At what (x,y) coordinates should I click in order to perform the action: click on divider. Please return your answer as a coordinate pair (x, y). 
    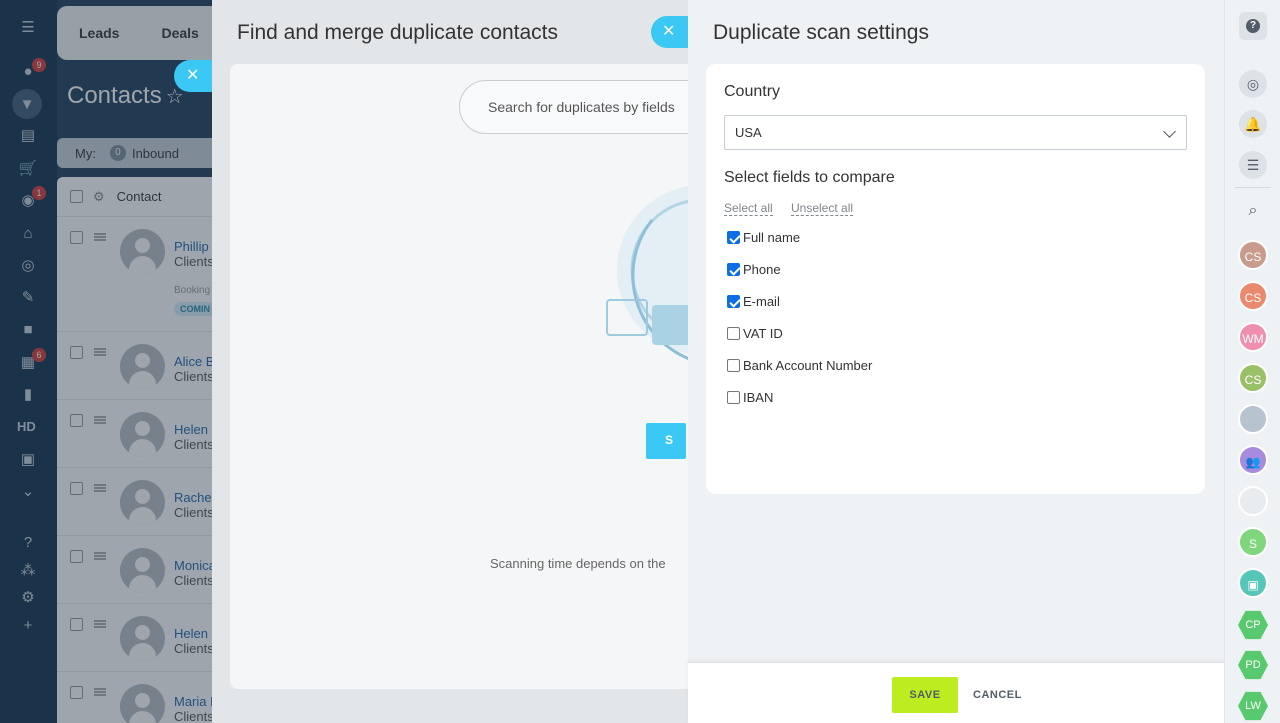
    Looking at the image, I should click on (1253, 187).